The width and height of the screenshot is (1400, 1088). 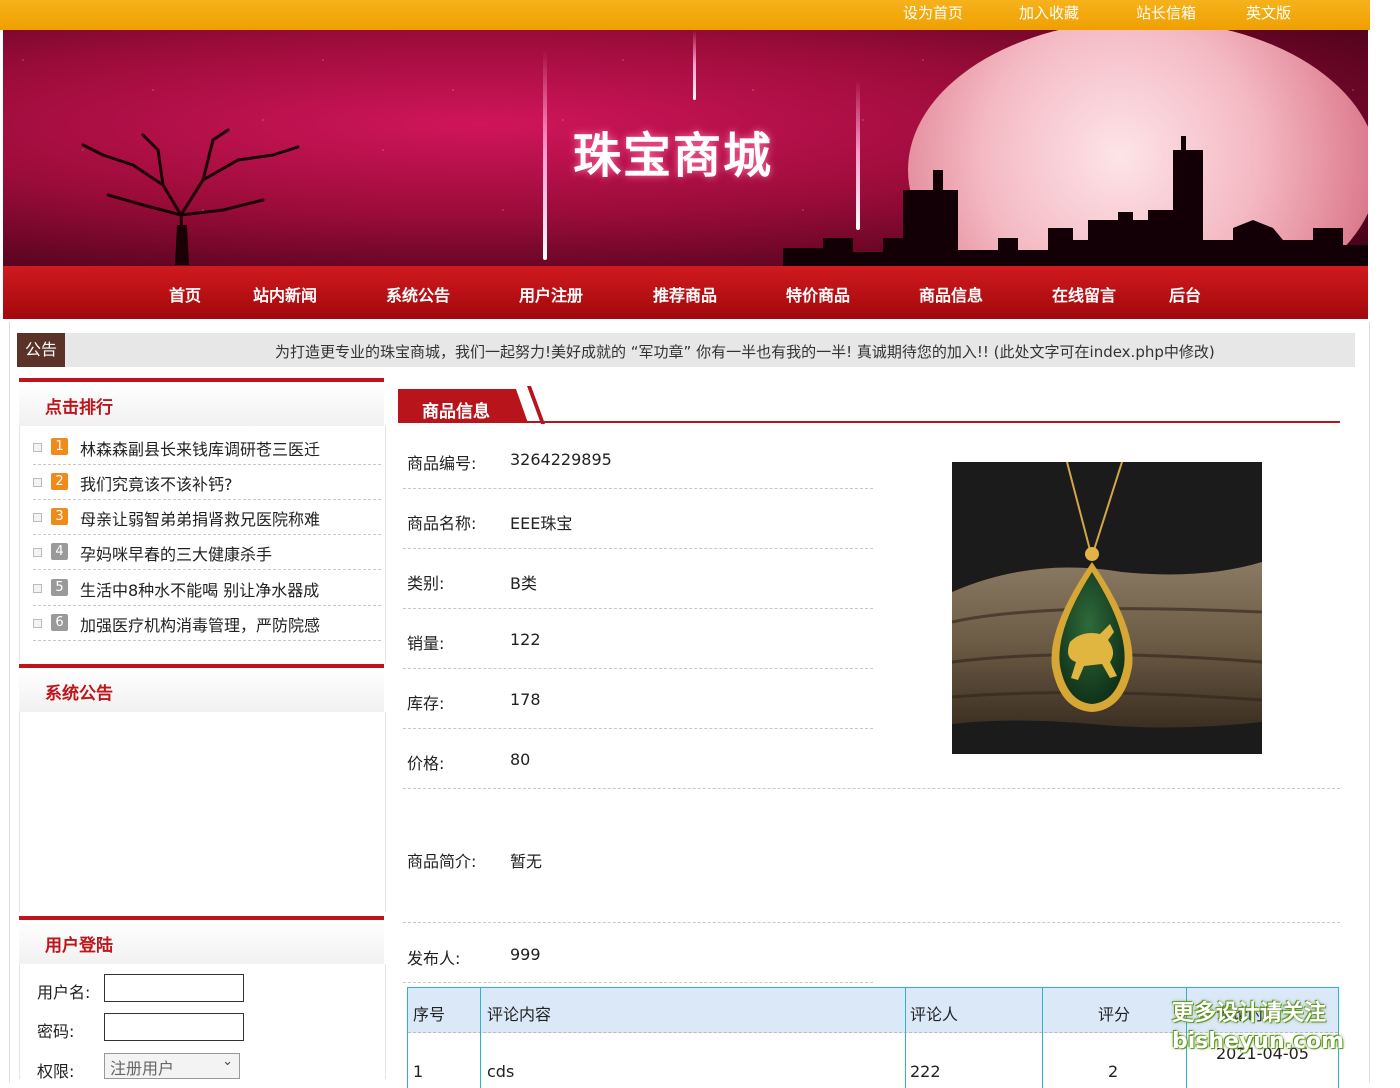 I want to click on header-content: 评论内容, so click(x=519, y=1014).